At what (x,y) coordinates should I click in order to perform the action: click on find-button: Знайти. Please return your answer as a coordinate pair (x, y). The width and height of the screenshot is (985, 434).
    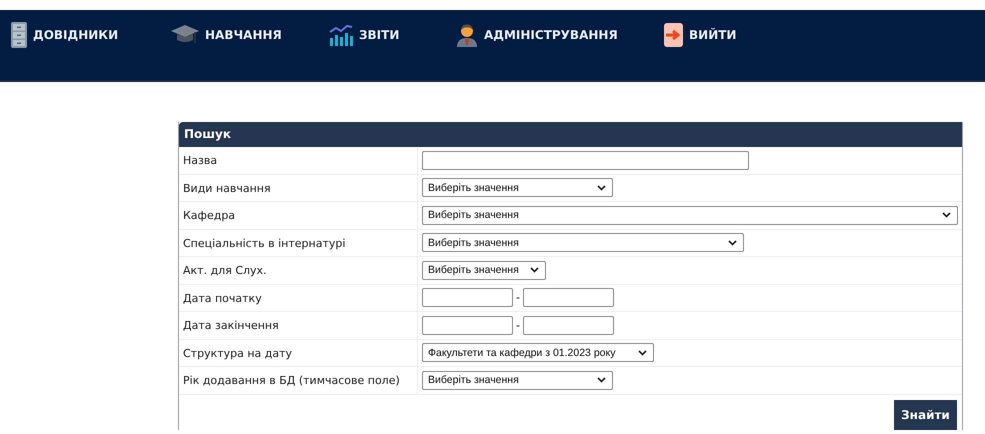
    Looking at the image, I should click on (925, 415).